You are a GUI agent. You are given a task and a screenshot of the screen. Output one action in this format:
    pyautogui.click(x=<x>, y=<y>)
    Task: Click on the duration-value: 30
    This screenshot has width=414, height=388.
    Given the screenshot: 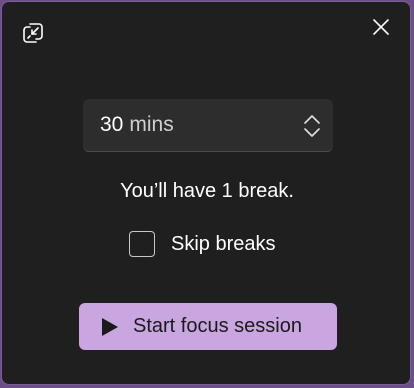 What is the action you would take?
    pyautogui.click(x=112, y=124)
    